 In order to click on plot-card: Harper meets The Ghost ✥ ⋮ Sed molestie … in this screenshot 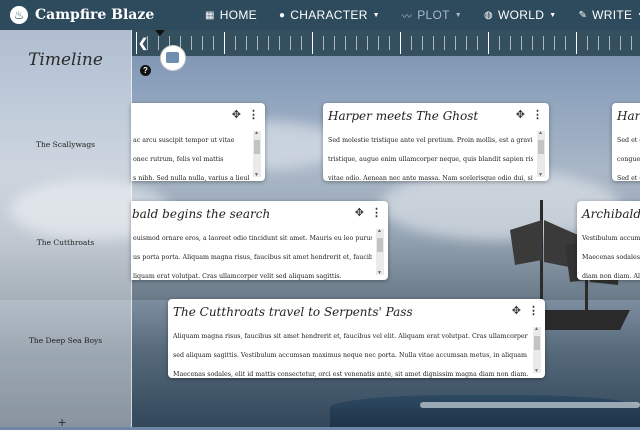, I will do `click(436, 142)`.